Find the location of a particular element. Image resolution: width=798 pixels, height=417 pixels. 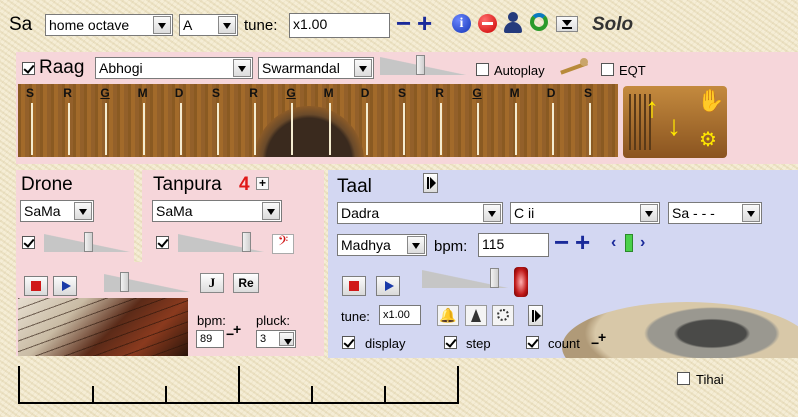

block-icon is located at coordinates (487, 23).